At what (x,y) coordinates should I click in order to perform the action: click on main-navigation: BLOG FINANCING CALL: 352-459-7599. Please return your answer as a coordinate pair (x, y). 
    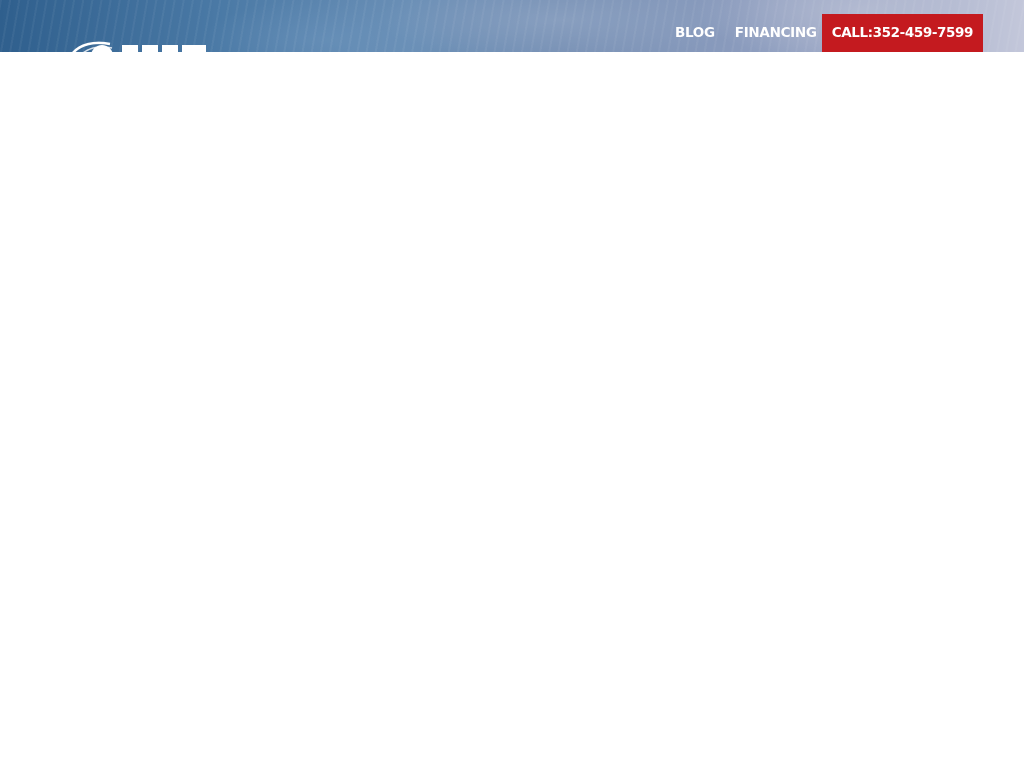
    Looking at the image, I should click on (824, 33).